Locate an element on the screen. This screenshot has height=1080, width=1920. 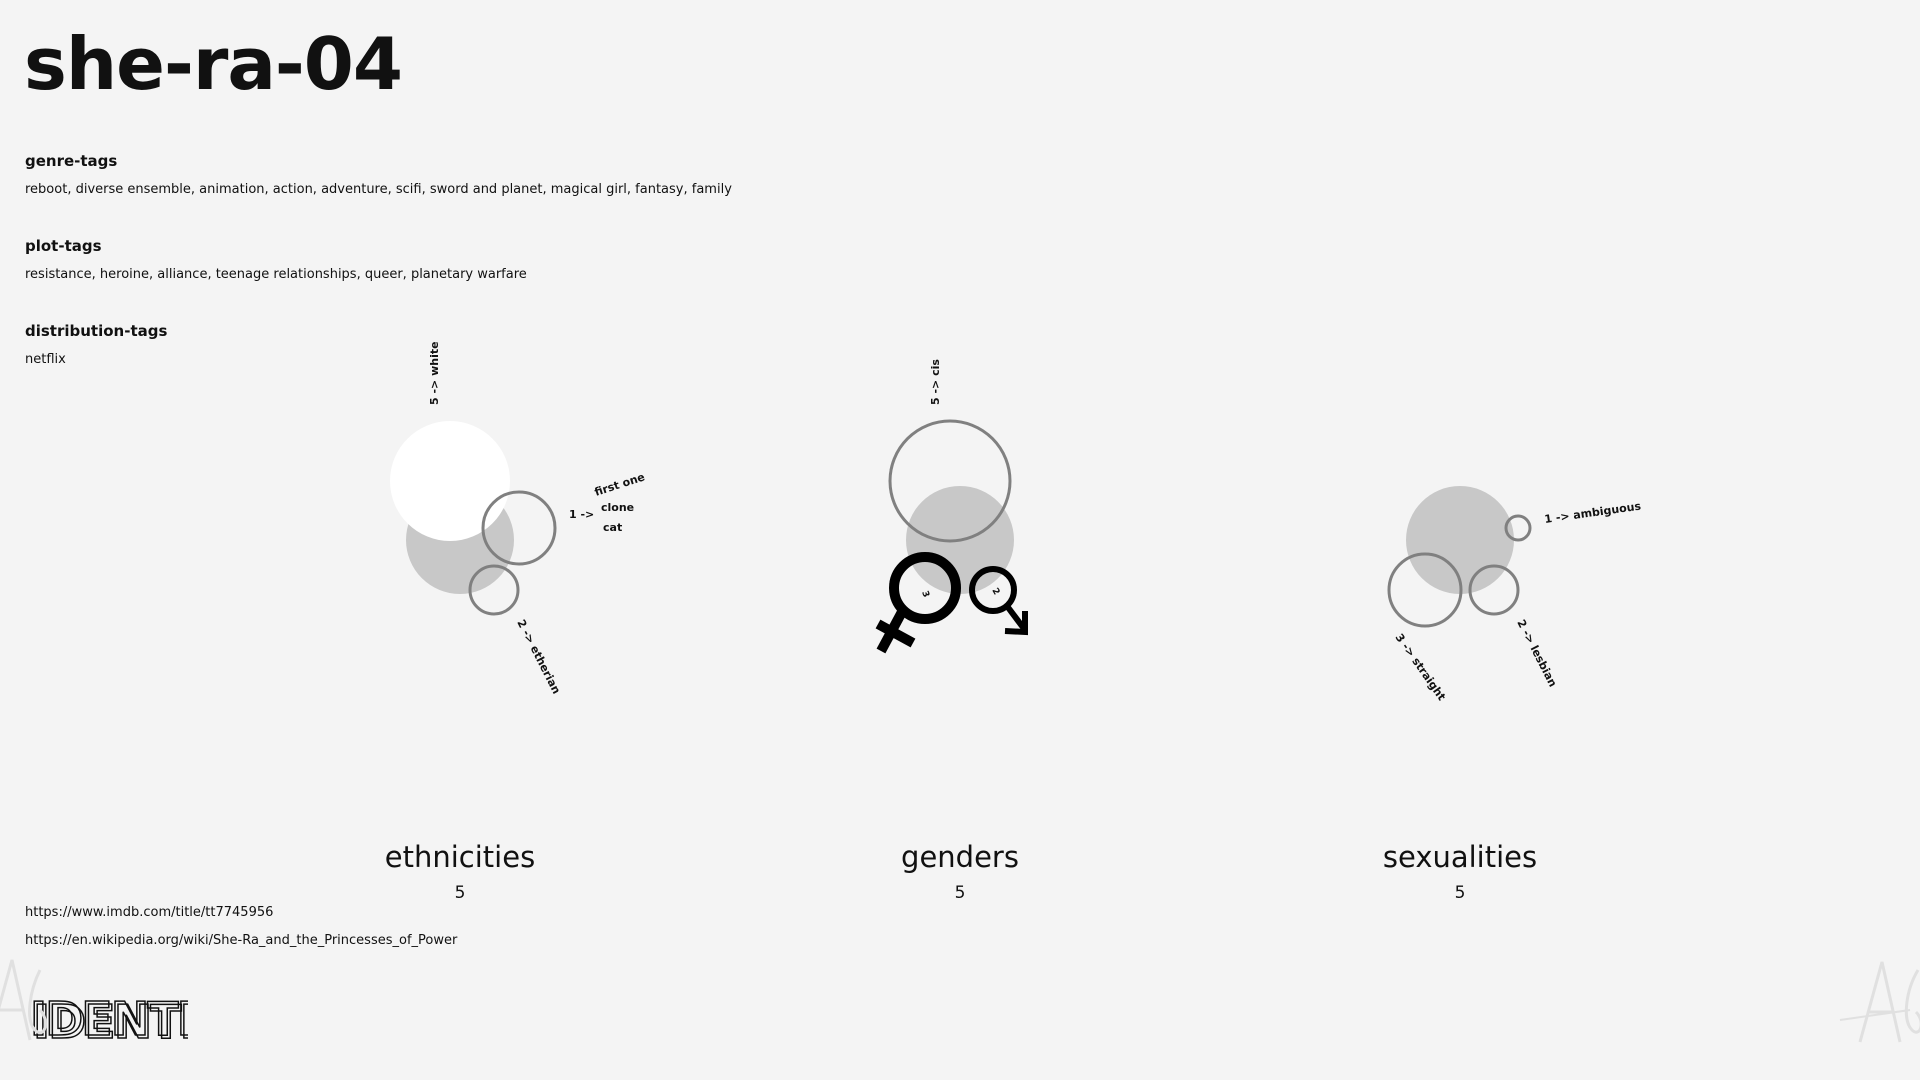
male-count-label: 2 is located at coordinates (995, 592).